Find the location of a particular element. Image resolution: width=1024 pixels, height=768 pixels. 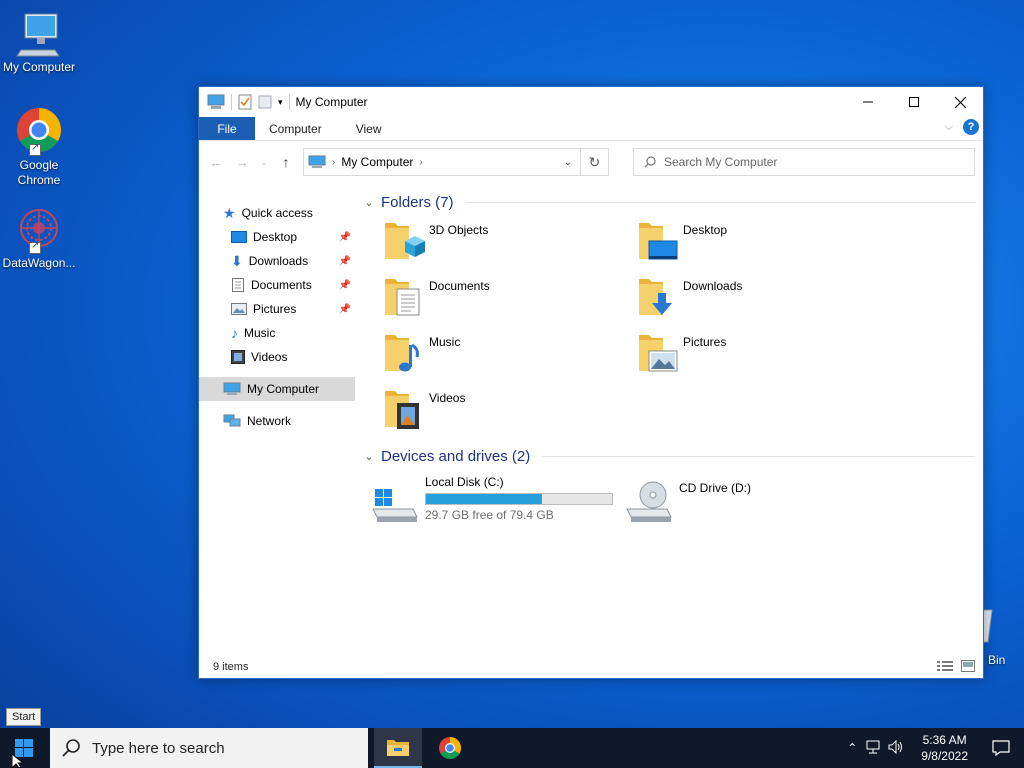

customize-toolbar-icon: ▾ is located at coordinates (280, 102).